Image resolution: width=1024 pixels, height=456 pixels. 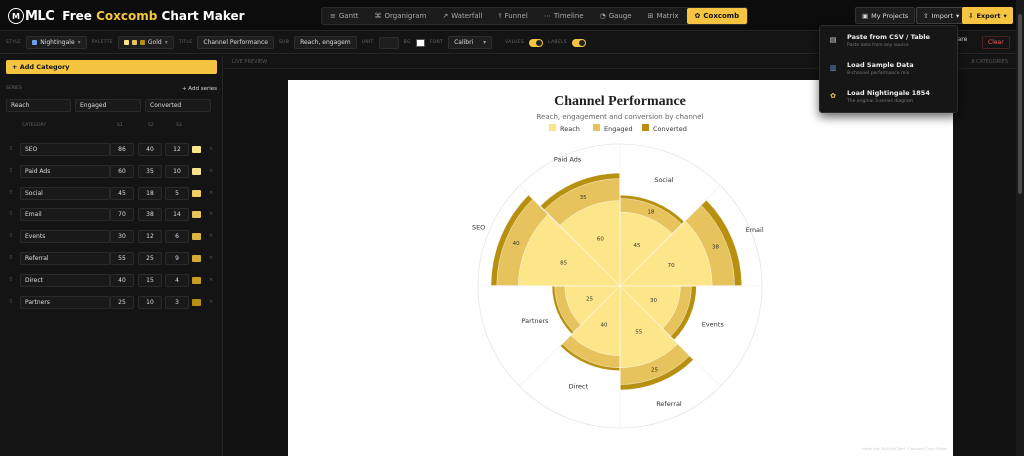 What do you see at coordinates (150, 215) in the screenshot?
I see `s2-value-input: 38` at bounding box center [150, 215].